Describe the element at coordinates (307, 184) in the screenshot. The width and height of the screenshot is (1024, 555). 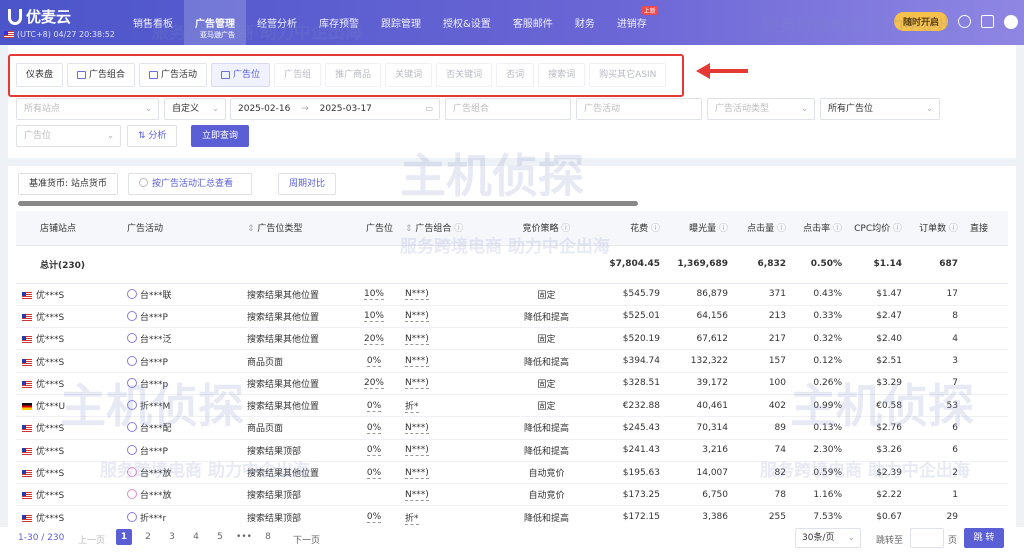
I see `period-compare-button: 周期对比` at that location.